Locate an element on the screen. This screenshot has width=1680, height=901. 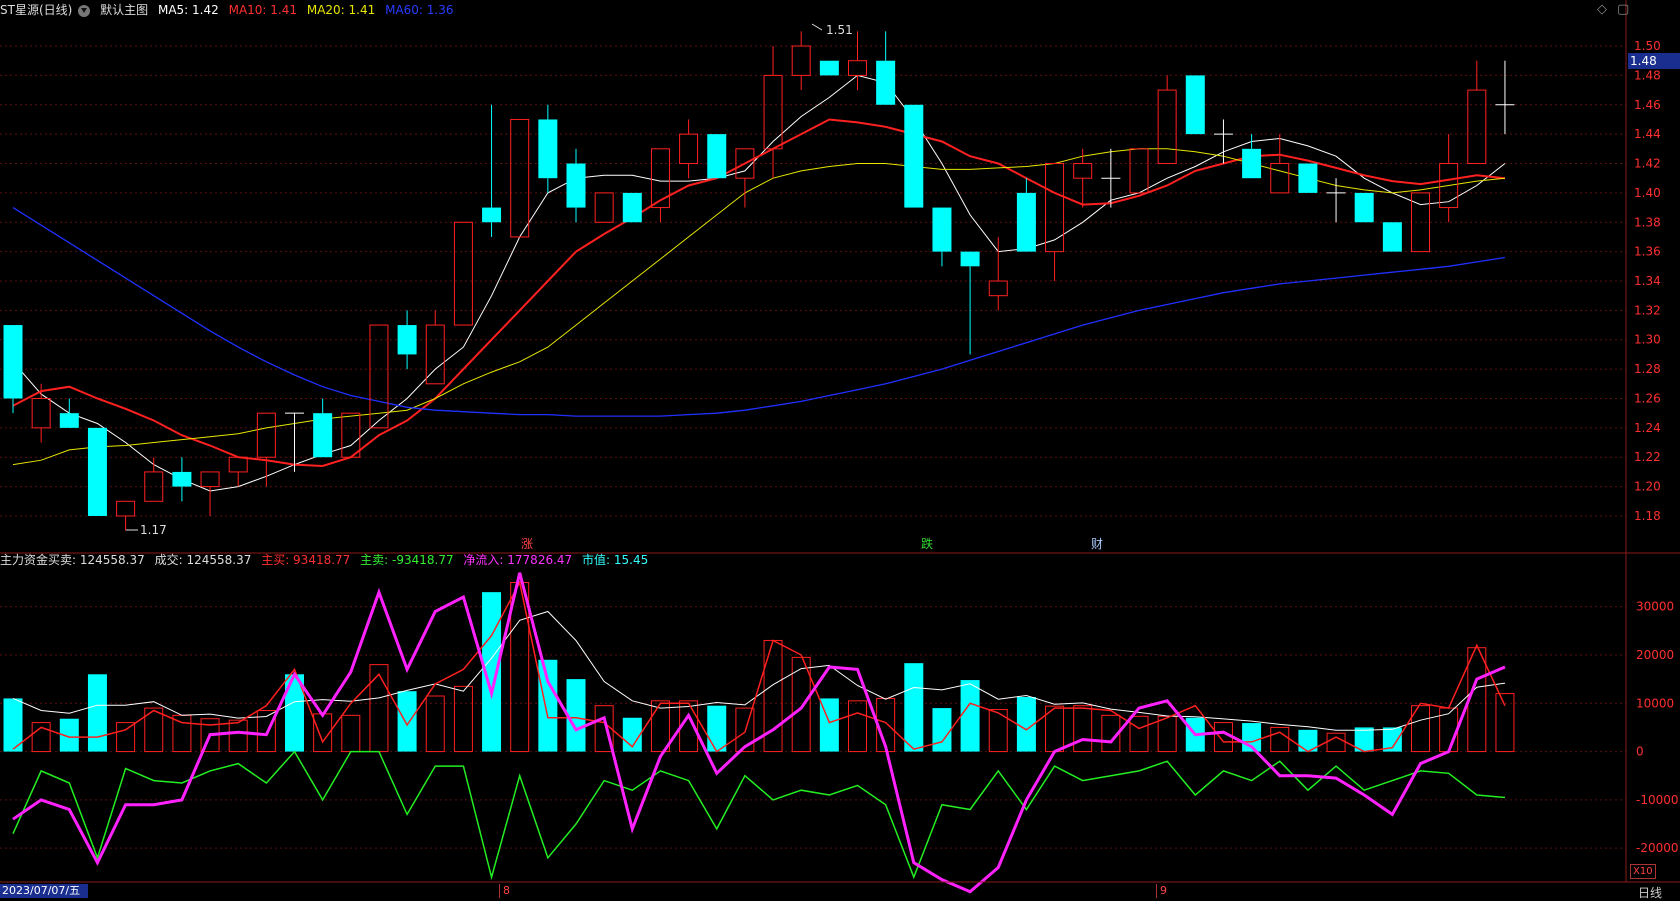
price-tick-label: 1.24 is located at coordinates (1647, 428).